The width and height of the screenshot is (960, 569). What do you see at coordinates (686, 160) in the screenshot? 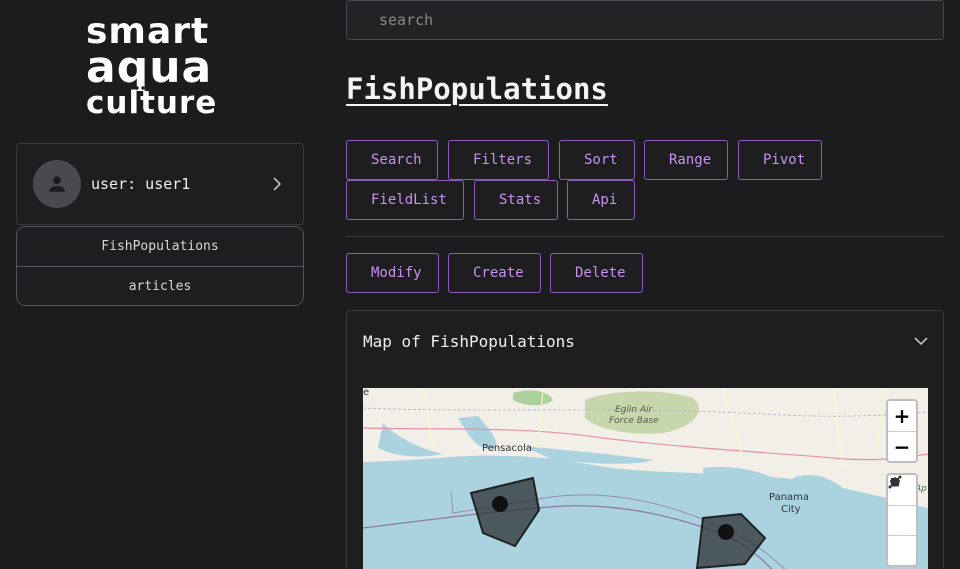
I see `range-button: Range` at bounding box center [686, 160].